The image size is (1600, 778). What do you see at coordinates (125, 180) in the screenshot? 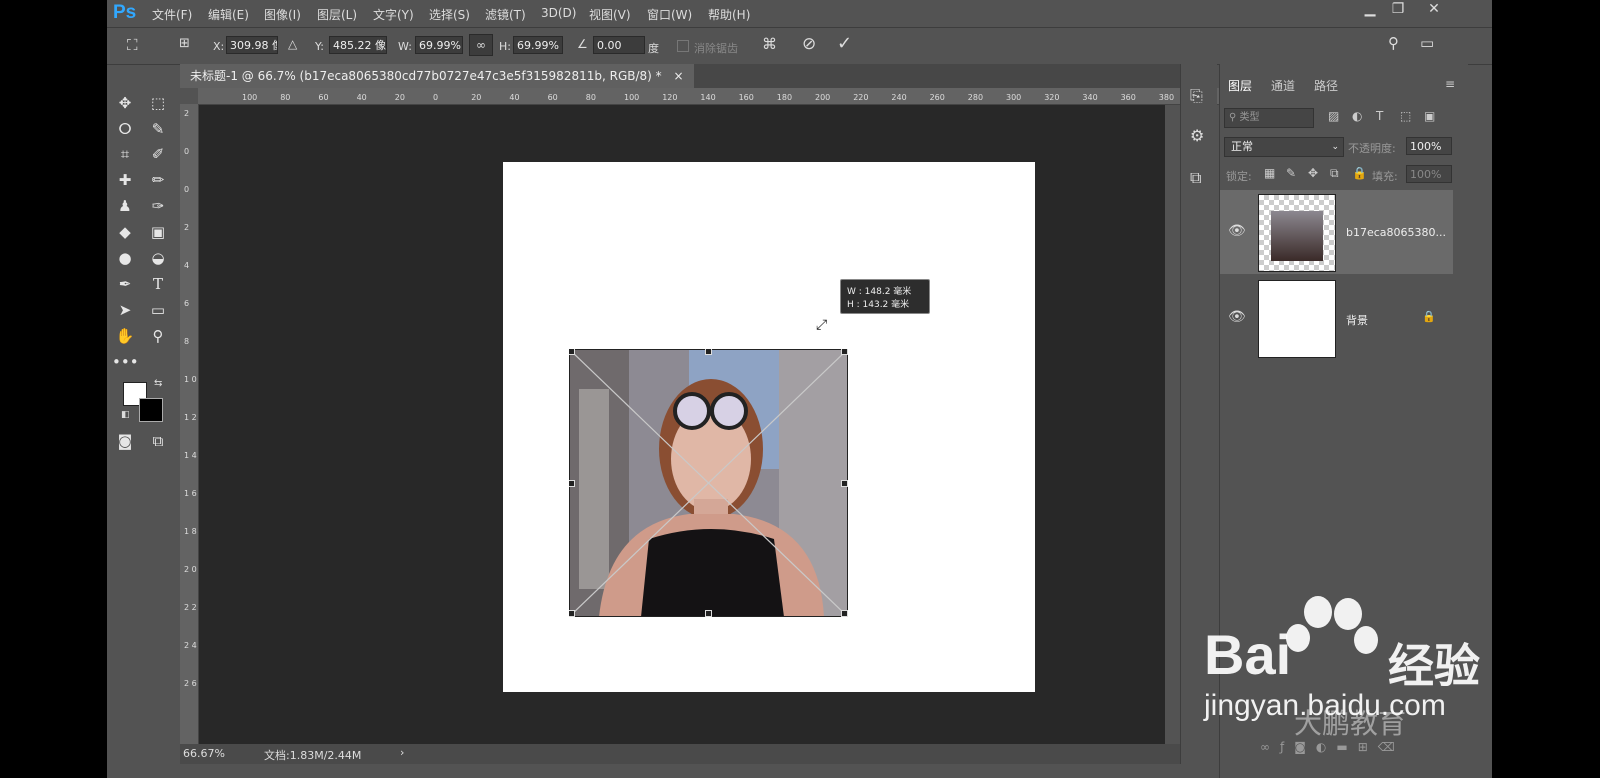
I see `healing-brush-icon: ✚` at bounding box center [125, 180].